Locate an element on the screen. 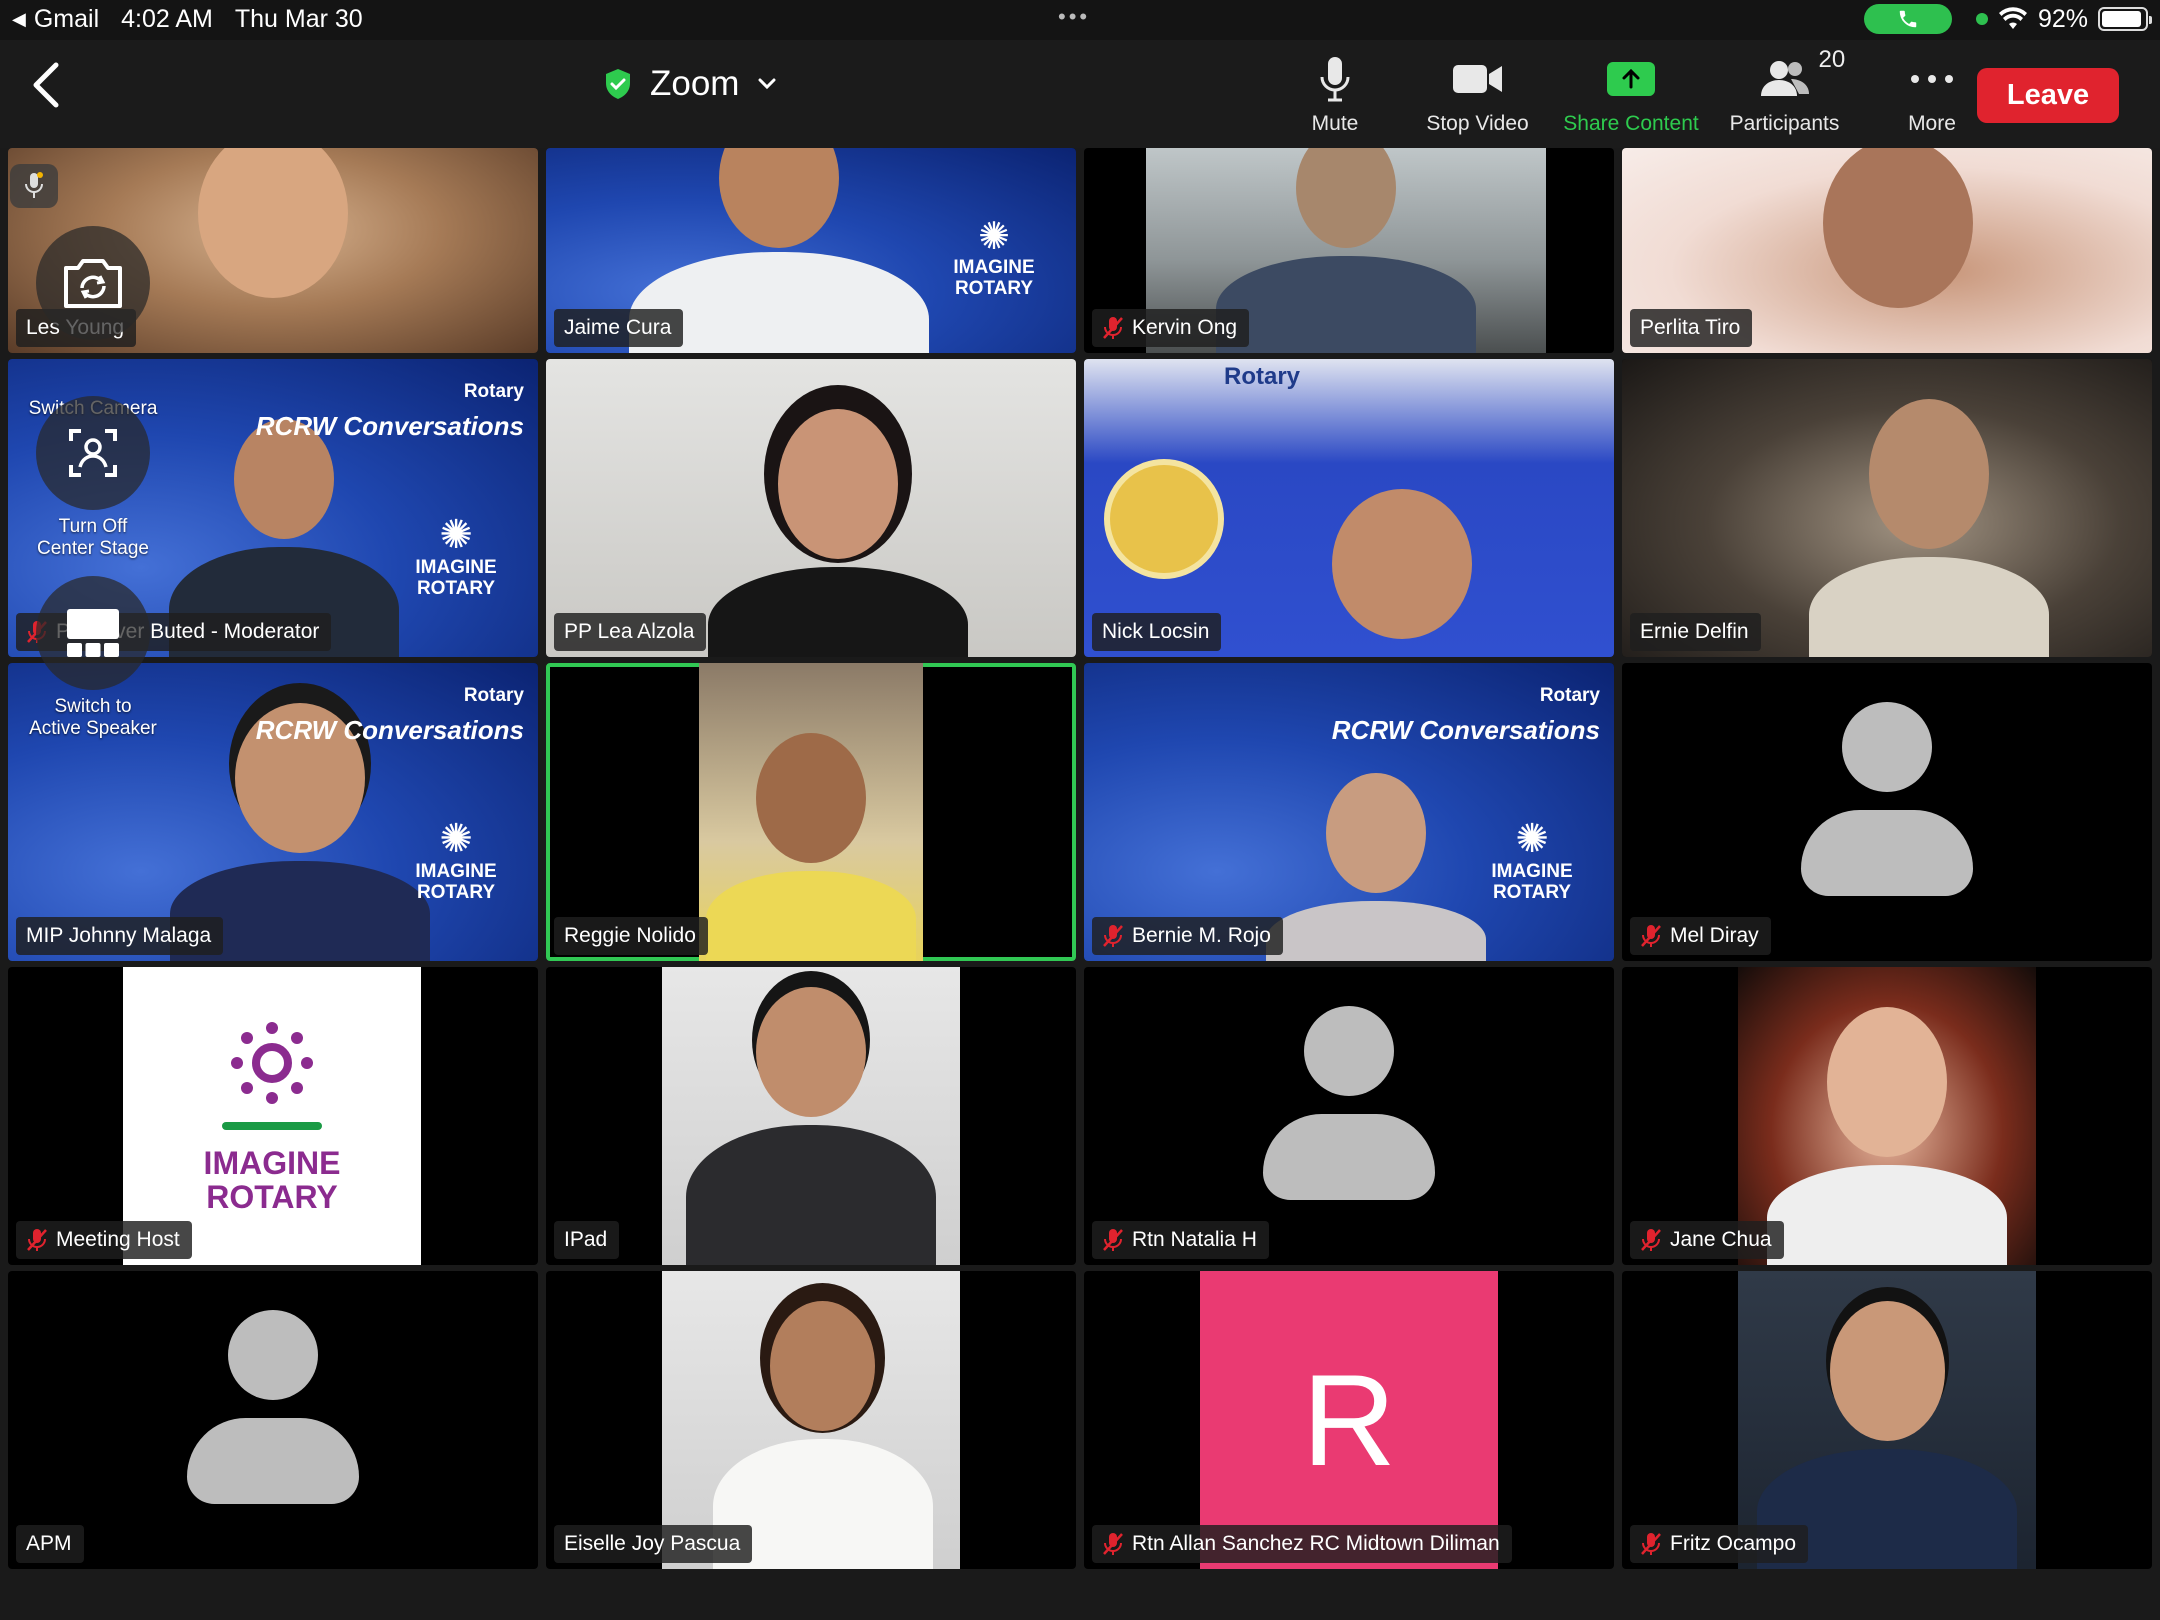  video-tile: PP Lea Alzola is located at coordinates (811, 508).